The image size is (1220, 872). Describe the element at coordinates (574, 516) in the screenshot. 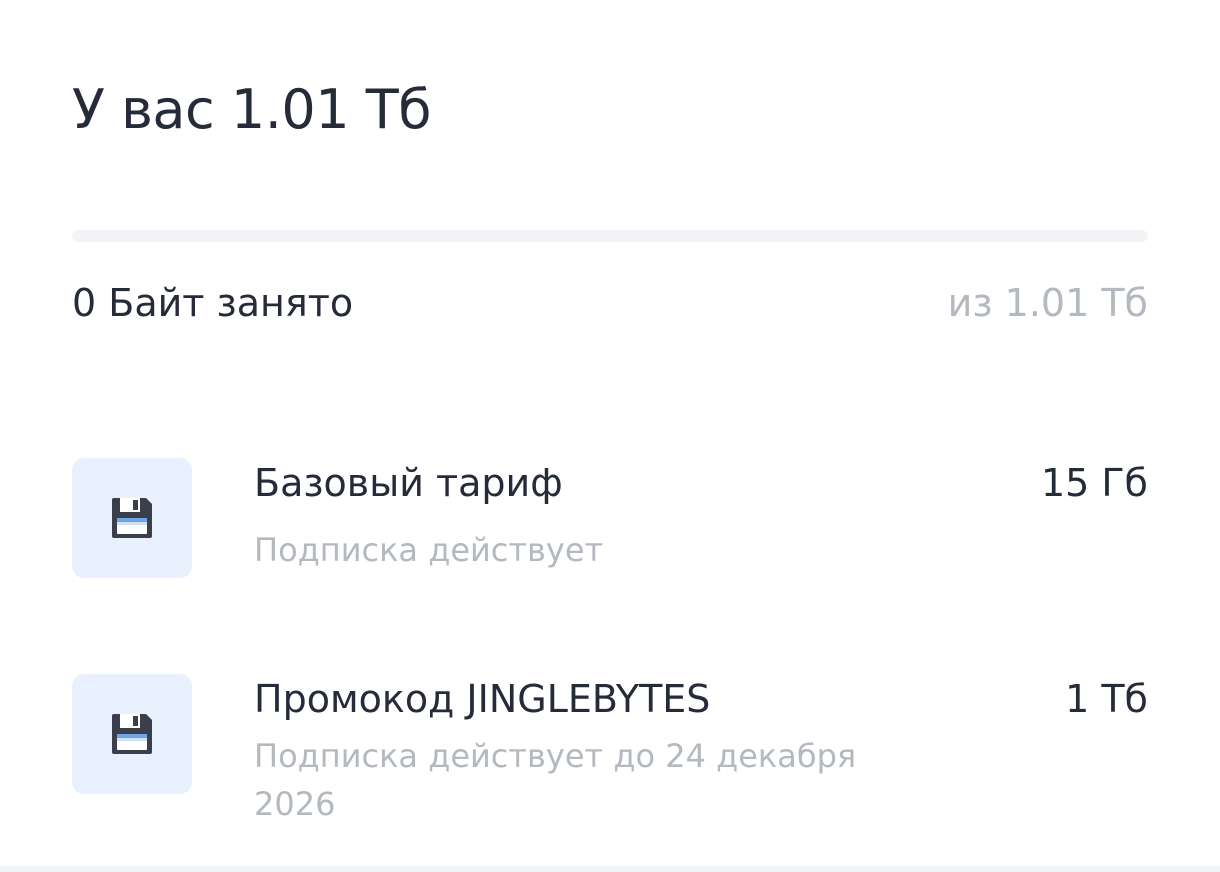

I see `plan-text: Базовый тариф Подписка действует` at that location.